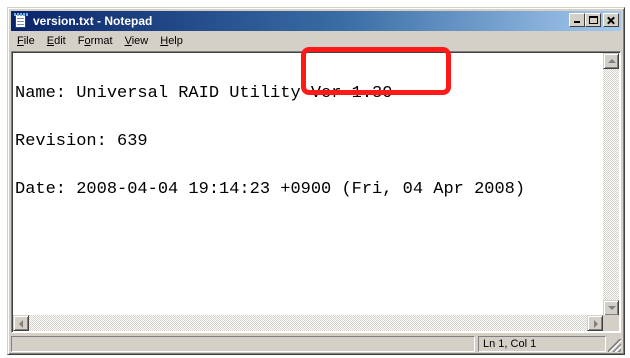  I want to click on close-button, so click(611, 20).